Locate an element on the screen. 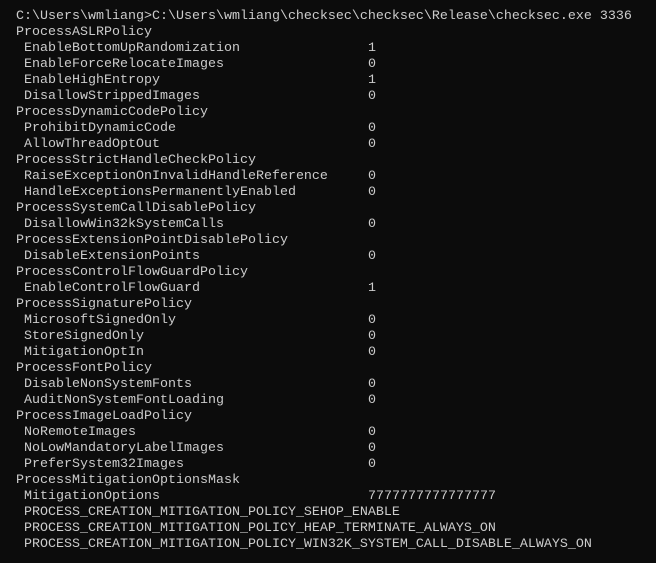  policy-item: HandleExceptionsPermanentlyEnabled 0 is located at coordinates (336, 193).